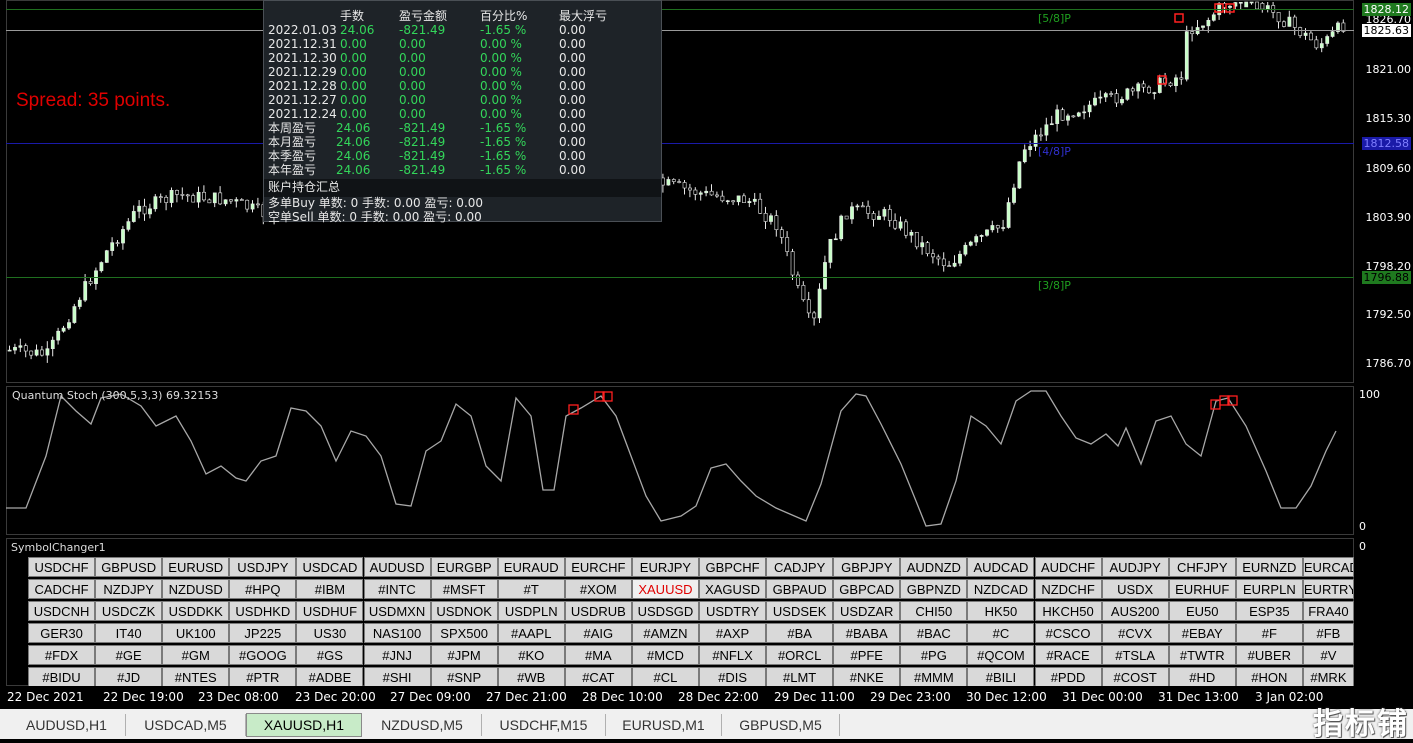  What do you see at coordinates (304, 725) in the screenshot?
I see `chart-tab-xauusd-h1: XAUUSD,H1` at bounding box center [304, 725].